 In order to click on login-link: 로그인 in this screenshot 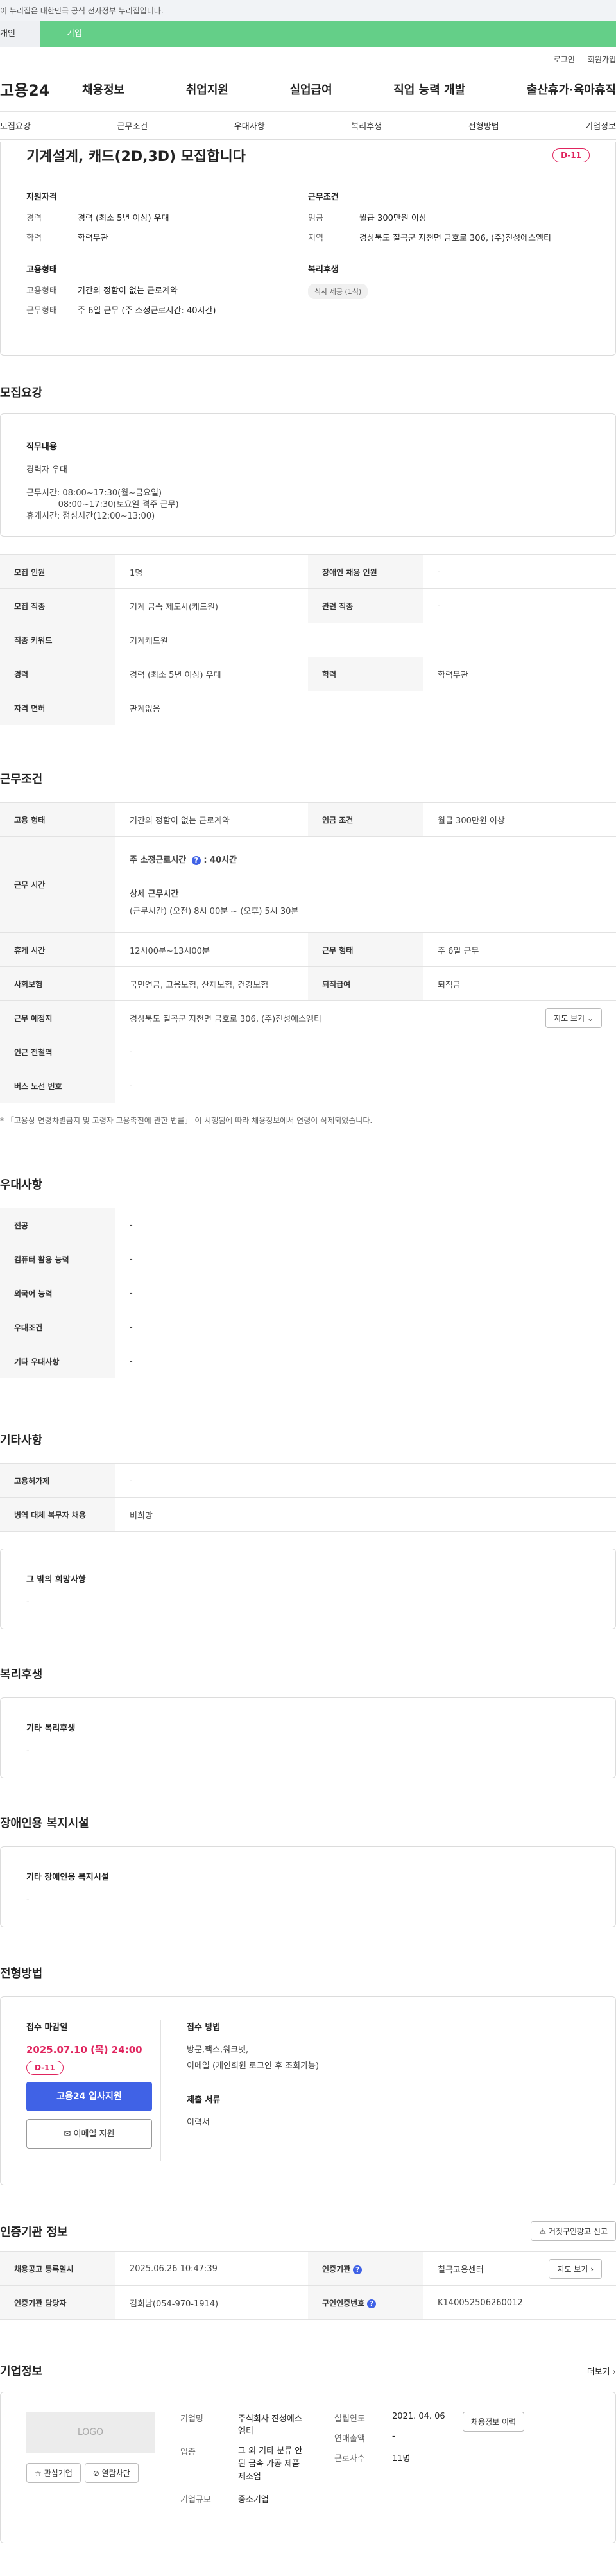, I will do `click(565, 60)`.